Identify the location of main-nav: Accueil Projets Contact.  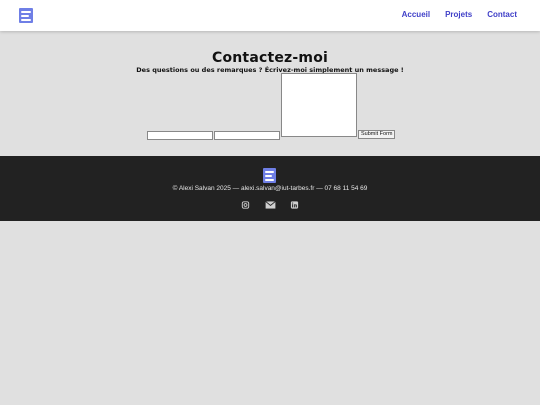
(459, 14).